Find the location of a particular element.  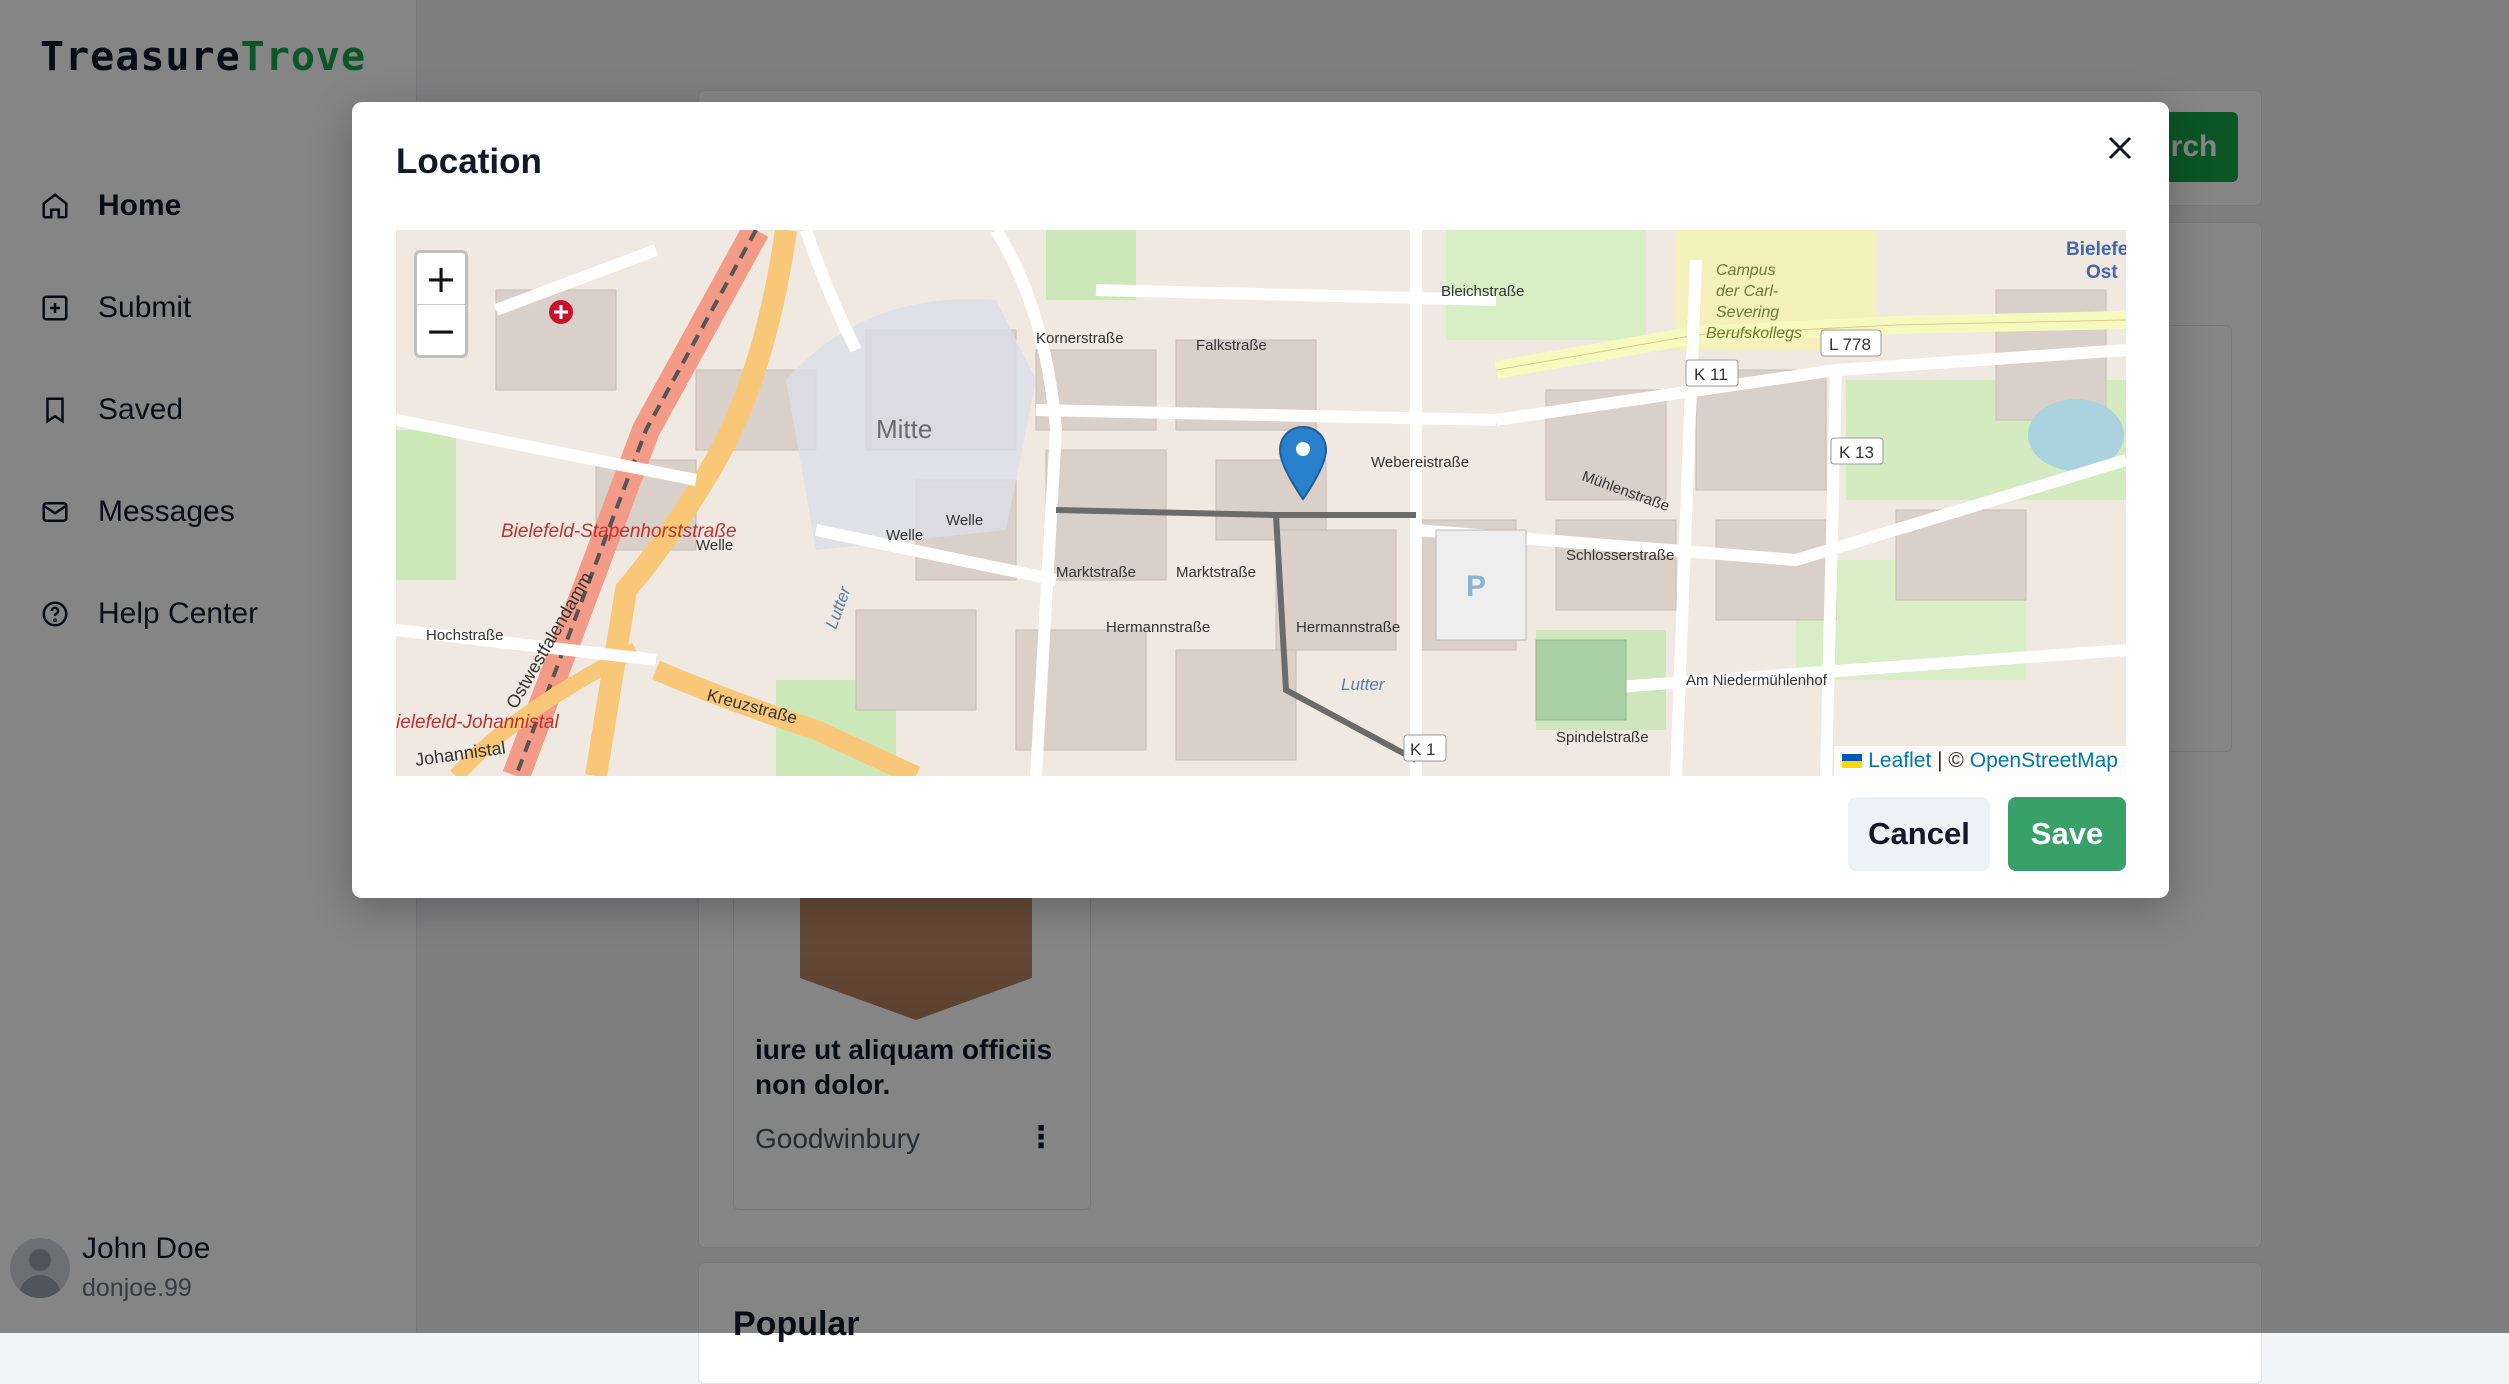

road-shield-k1: K 1 is located at coordinates (1423, 749).